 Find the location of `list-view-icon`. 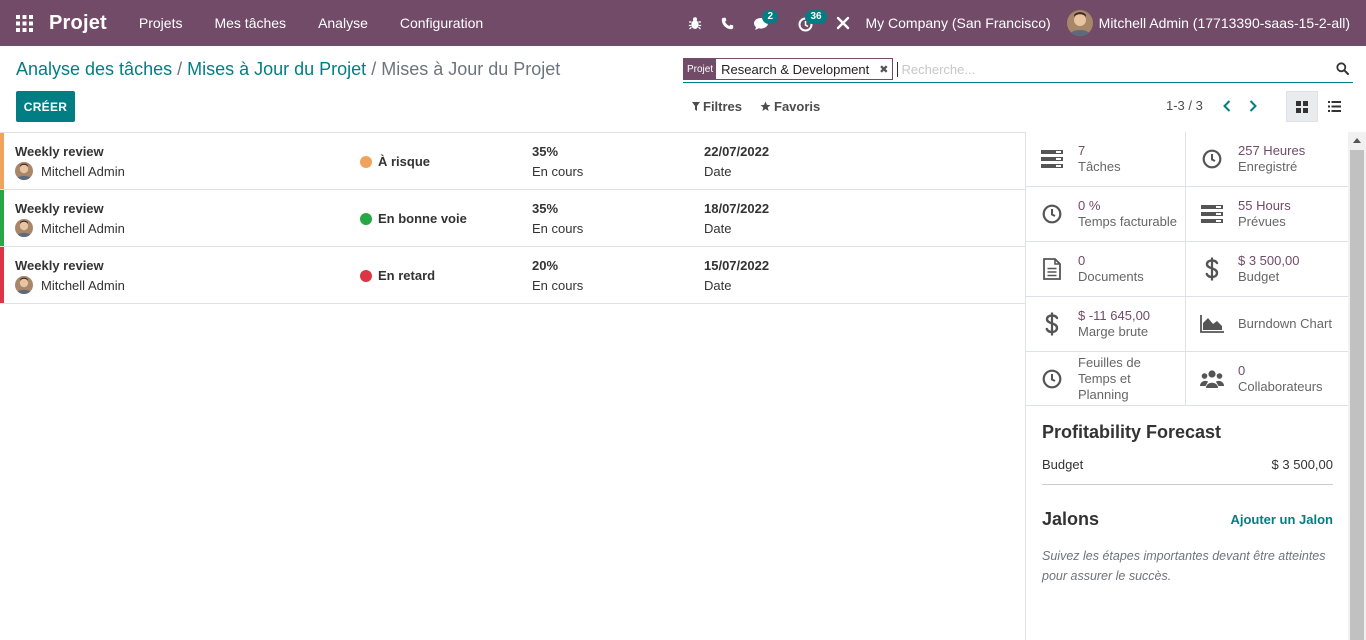

list-view-icon is located at coordinates (1334, 106).